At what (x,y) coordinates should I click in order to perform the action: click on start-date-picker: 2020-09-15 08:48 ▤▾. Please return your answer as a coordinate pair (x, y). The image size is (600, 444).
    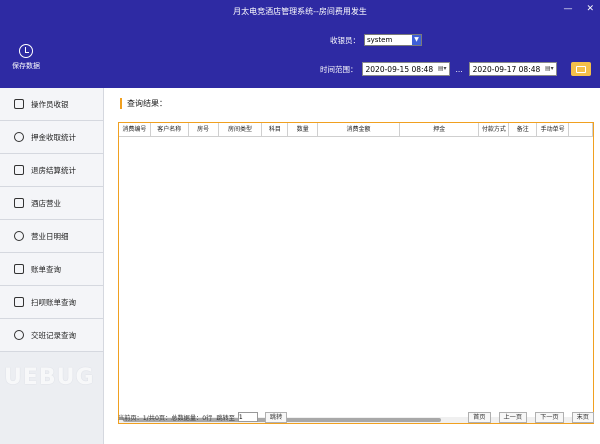
    Looking at the image, I should click on (405, 69).